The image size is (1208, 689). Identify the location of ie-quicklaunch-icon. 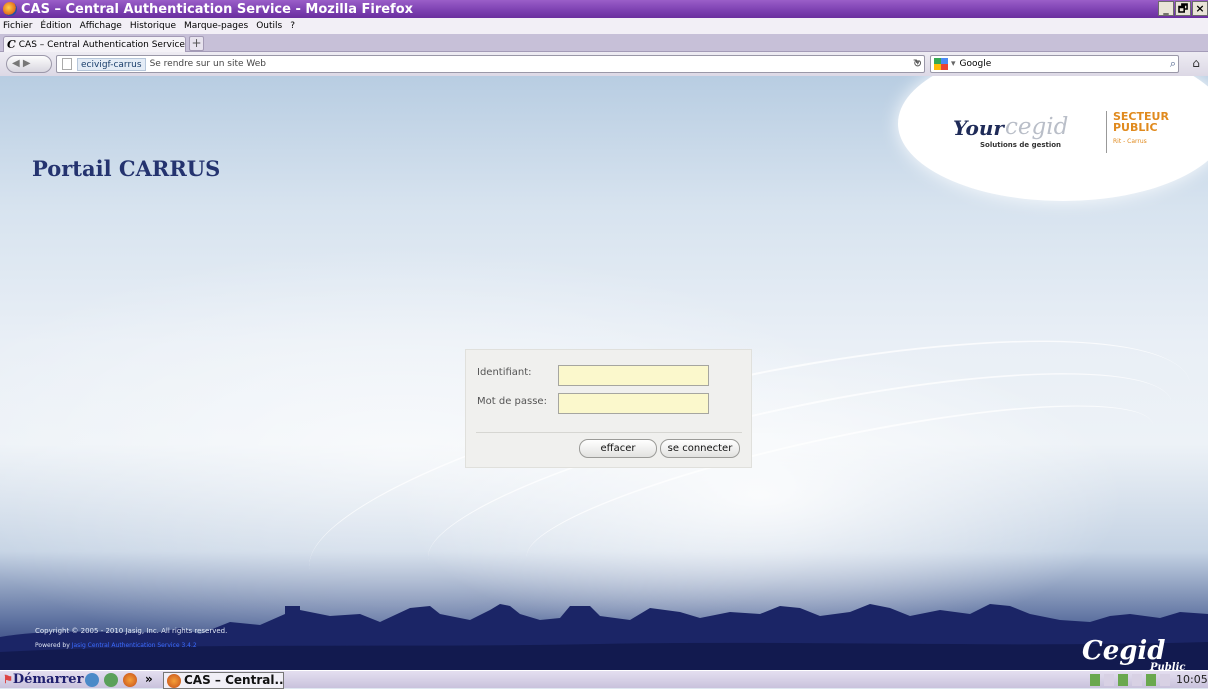
(92, 680).